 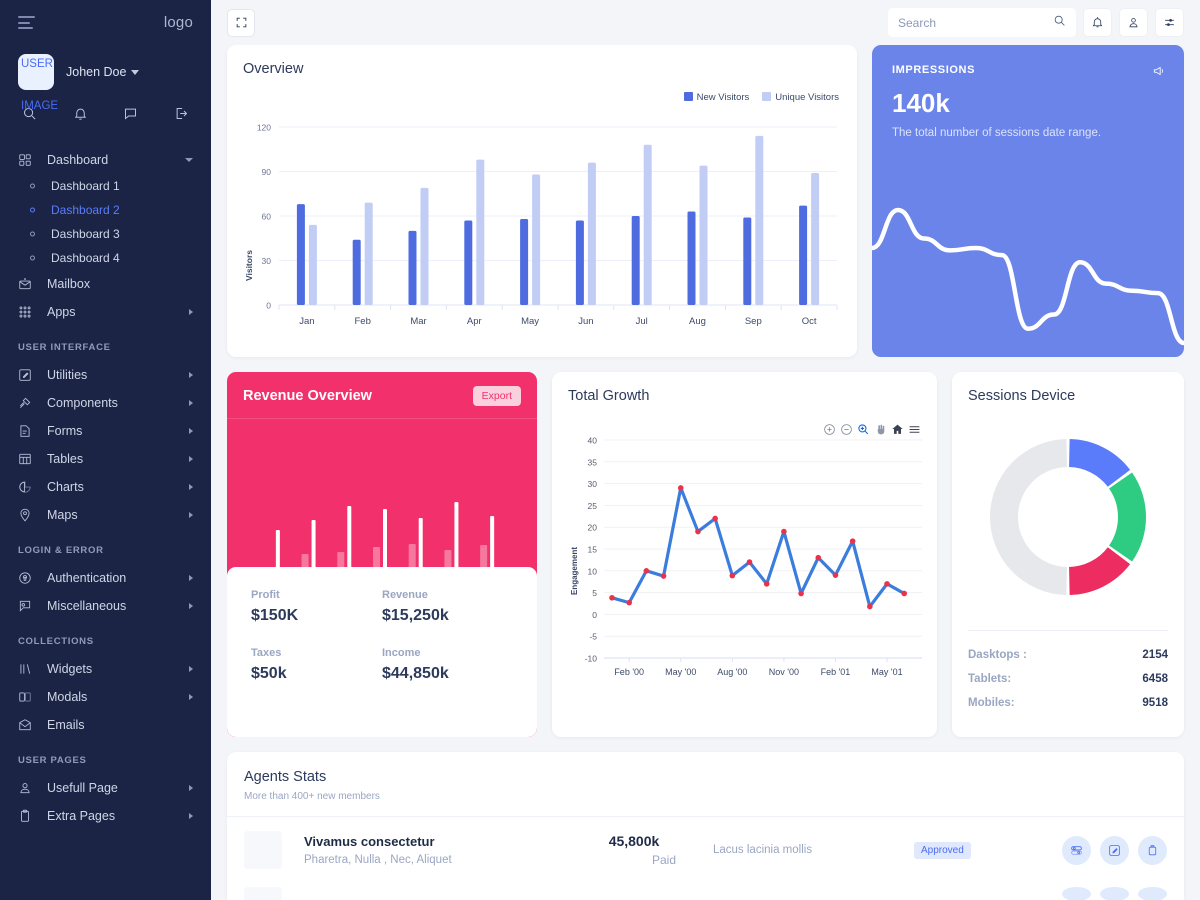 I want to click on sidebar-item-dashboard: Dashboard, so click(x=105, y=160).